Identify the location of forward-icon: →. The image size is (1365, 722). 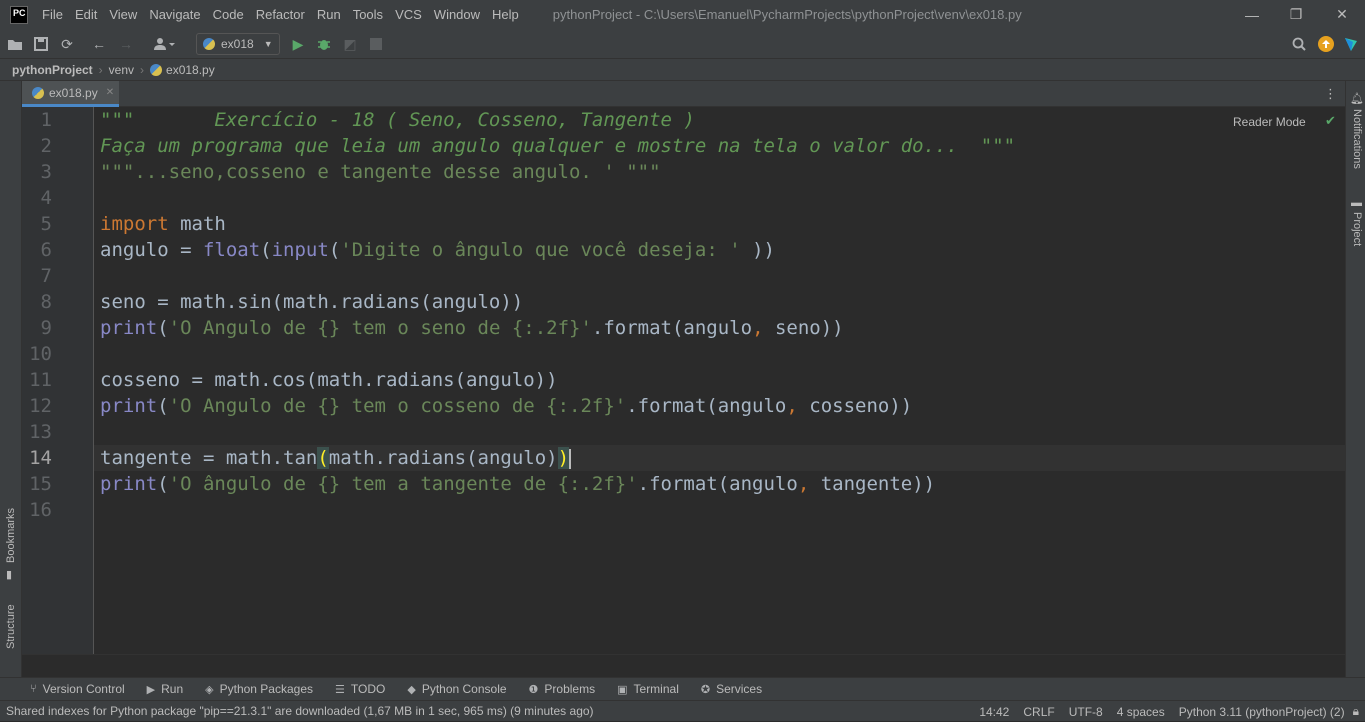
(126, 44).